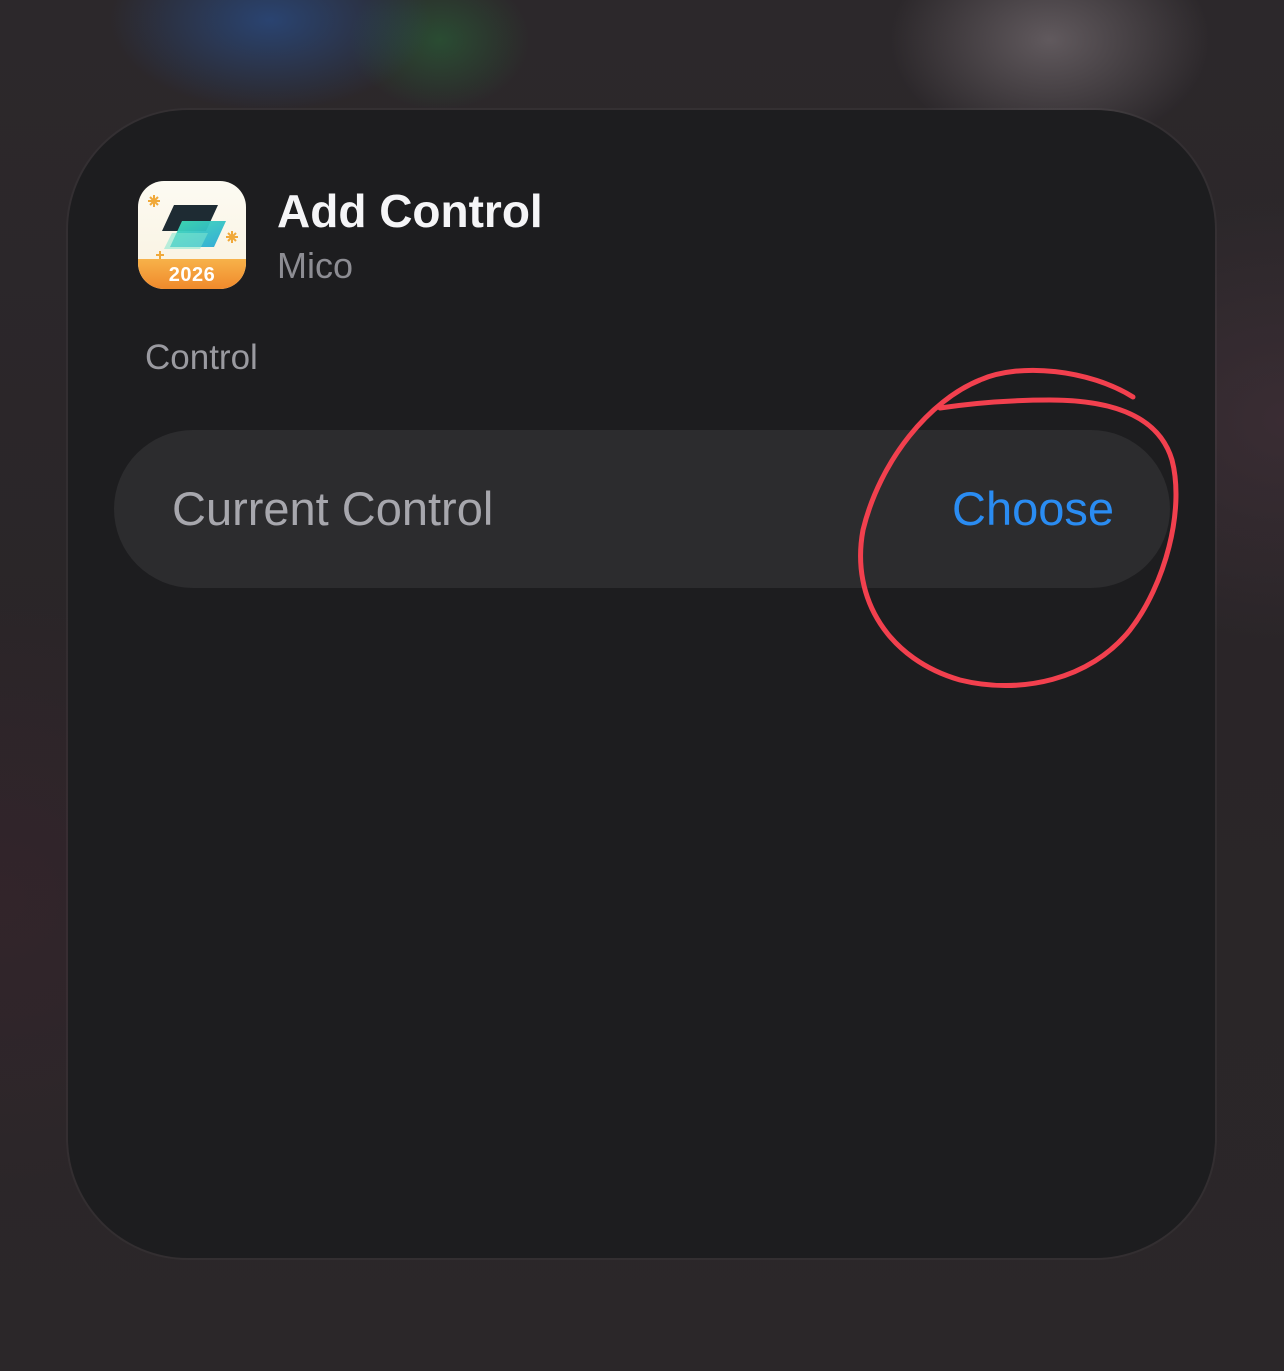 This screenshot has height=1371, width=1284. I want to click on icon-year-text: 2026, so click(192, 275).